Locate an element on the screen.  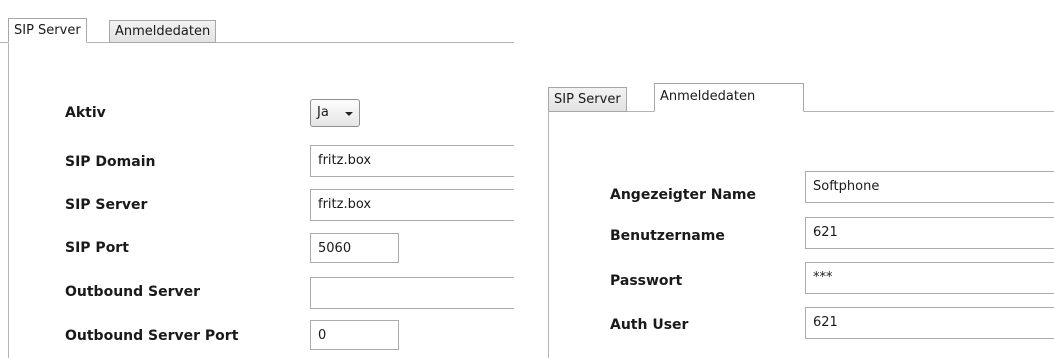
aktiv-label: Aktiv is located at coordinates (85, 113).